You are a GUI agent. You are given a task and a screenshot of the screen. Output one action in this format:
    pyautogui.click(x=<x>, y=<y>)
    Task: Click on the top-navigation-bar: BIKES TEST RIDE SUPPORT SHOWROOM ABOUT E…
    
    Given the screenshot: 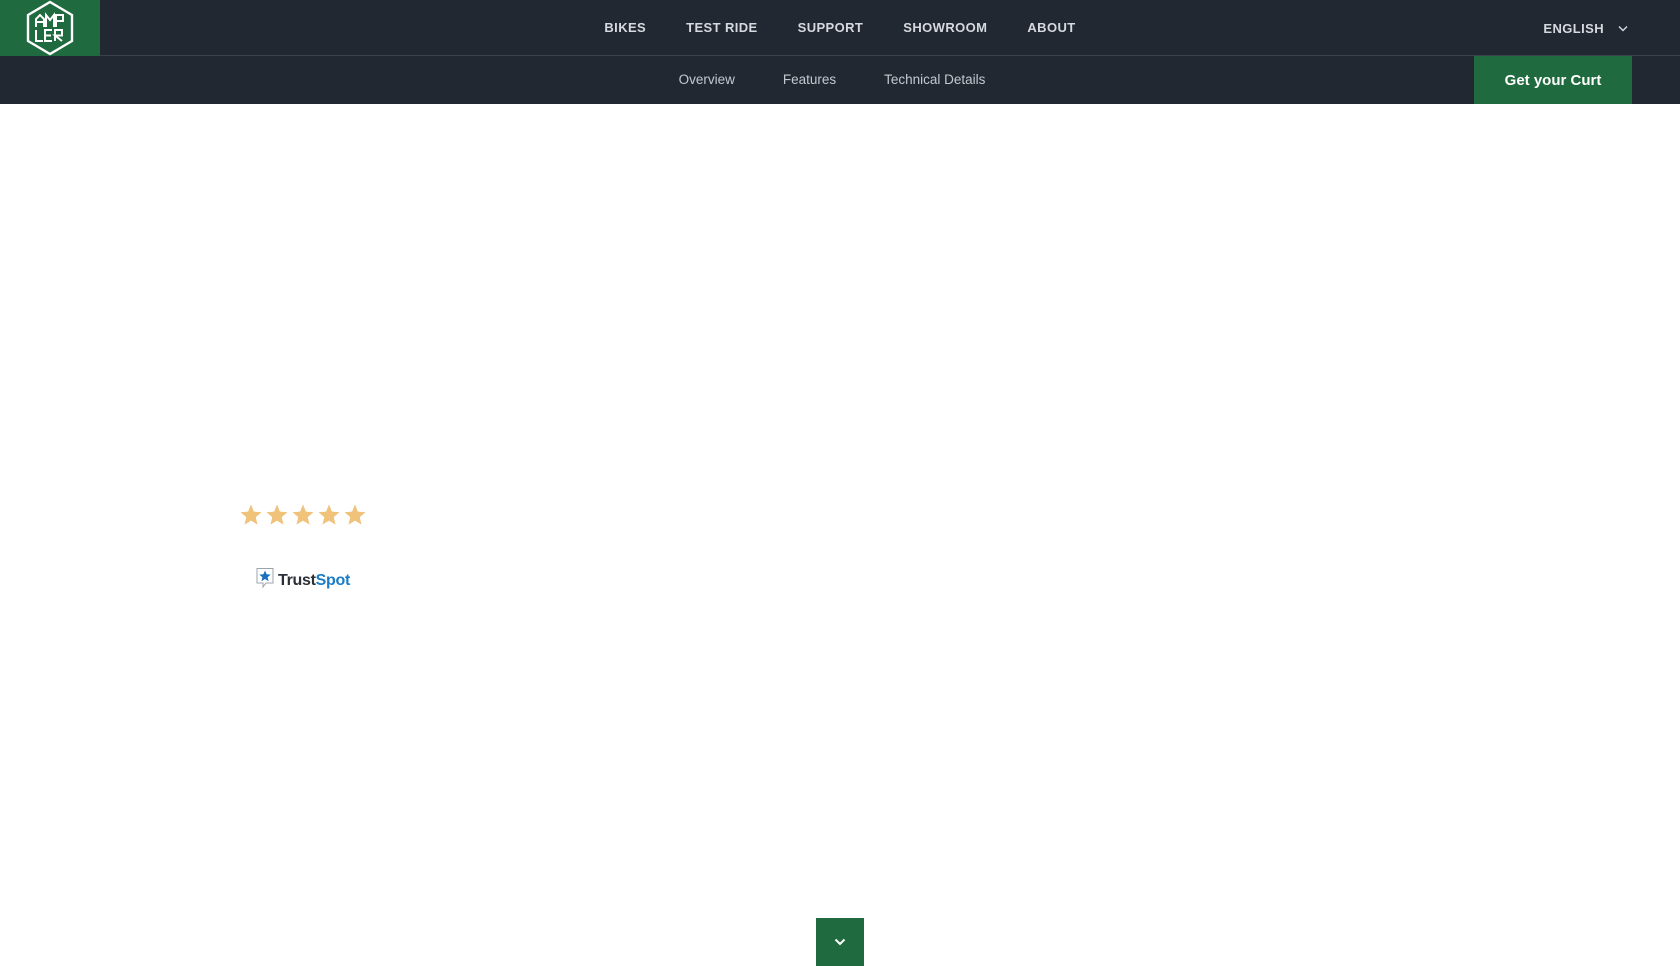 What is the action you would take?
    pyautogui.click(x=840, y=28)
    